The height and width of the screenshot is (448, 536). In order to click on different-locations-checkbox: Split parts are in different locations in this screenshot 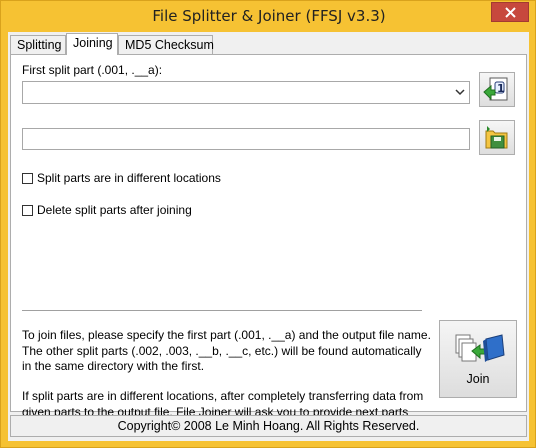, I will do `click(121, 178)`.